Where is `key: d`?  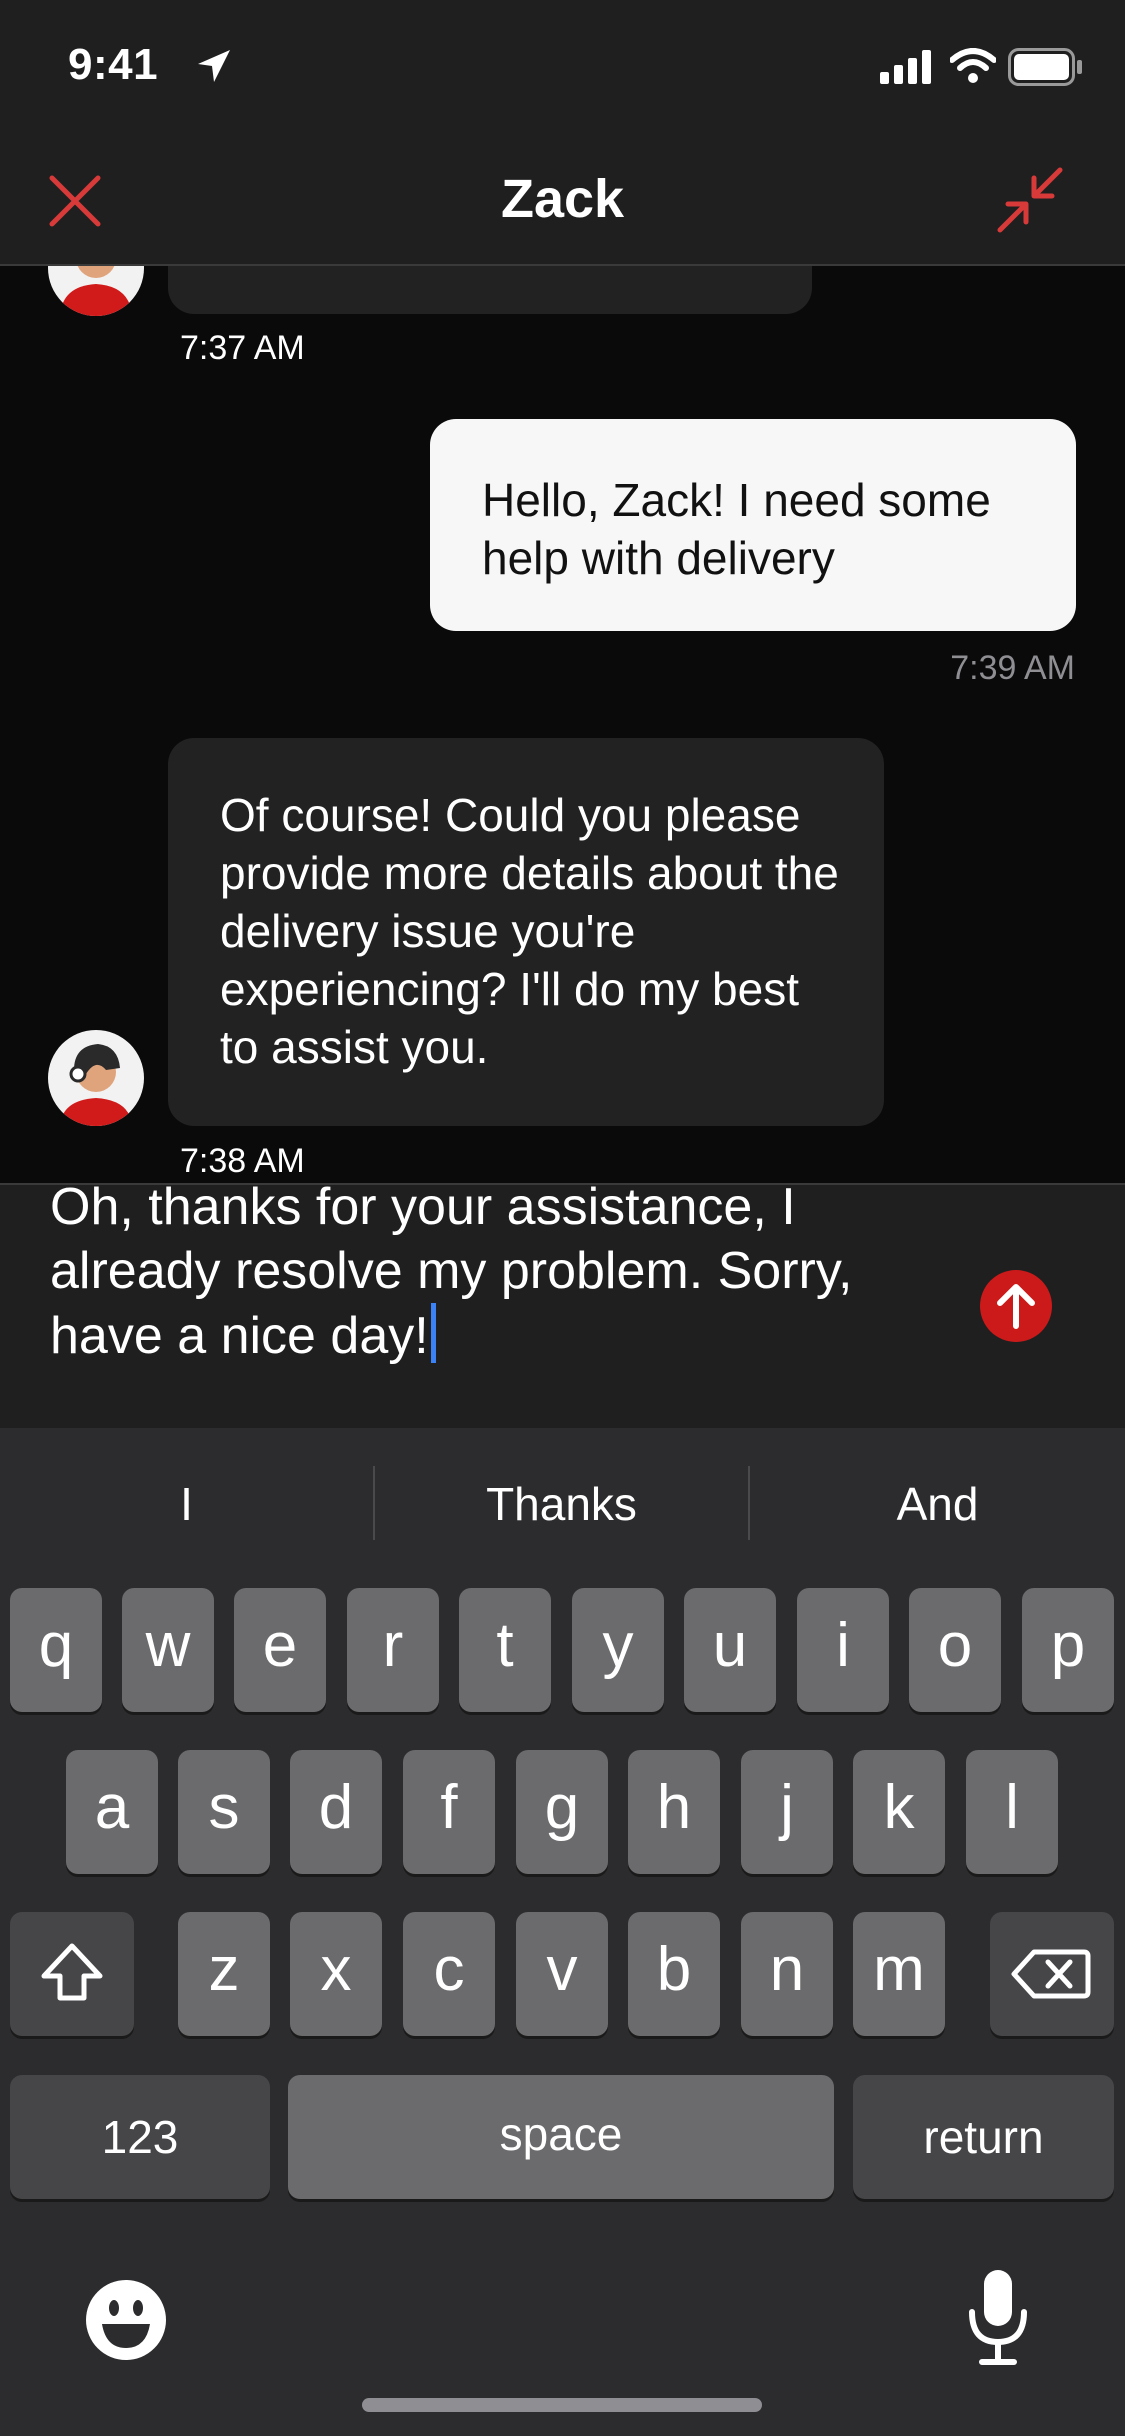 key: d is located at coordinates (336, 1812).